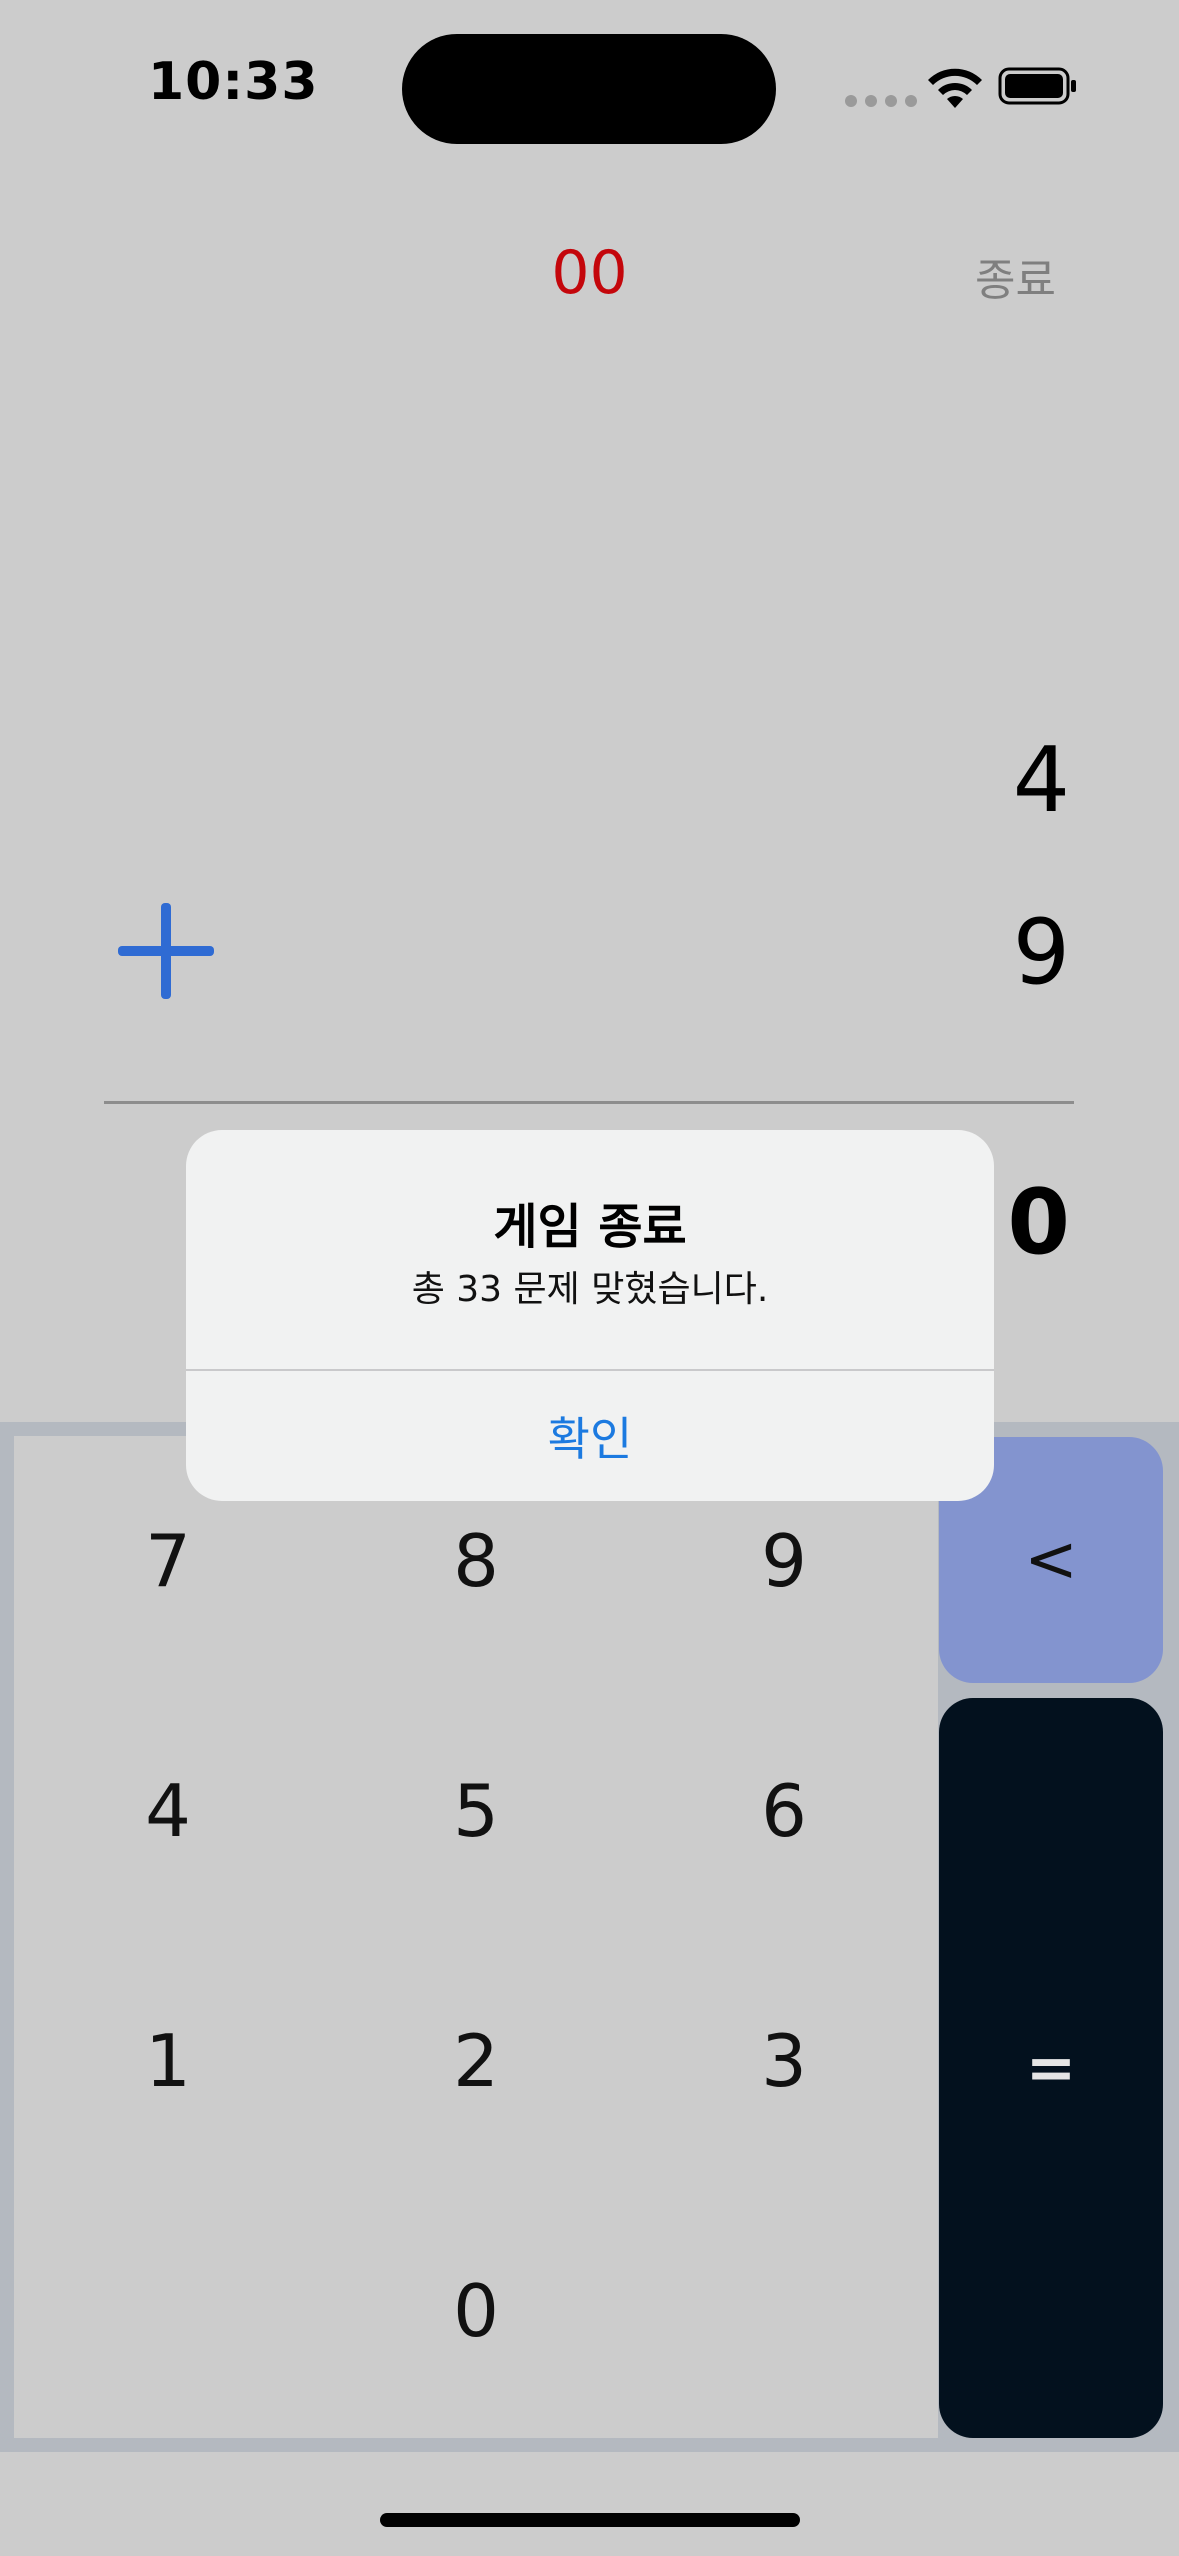  What do you see at coordinates (590, 1436) in the screenshot?
I see `confirm-button: 확인` at bounding box center [590, 1436].